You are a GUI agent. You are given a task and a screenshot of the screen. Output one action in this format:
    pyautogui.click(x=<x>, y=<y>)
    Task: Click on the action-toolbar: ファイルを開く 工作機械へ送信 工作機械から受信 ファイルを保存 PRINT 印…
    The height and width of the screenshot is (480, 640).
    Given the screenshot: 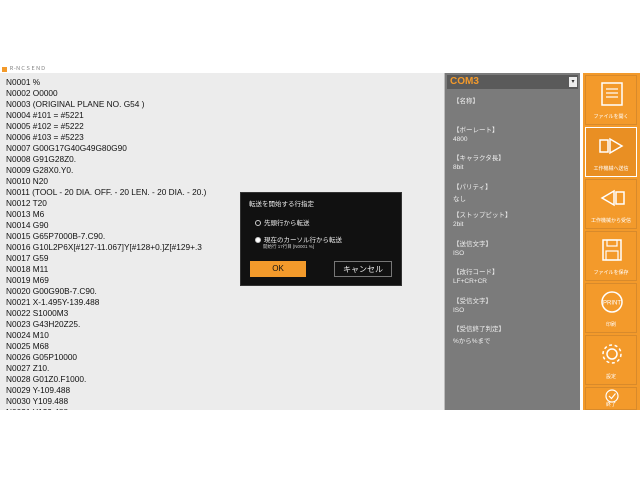 What is the action you would take?
    pyautogui.click(x=611, y=241)
    